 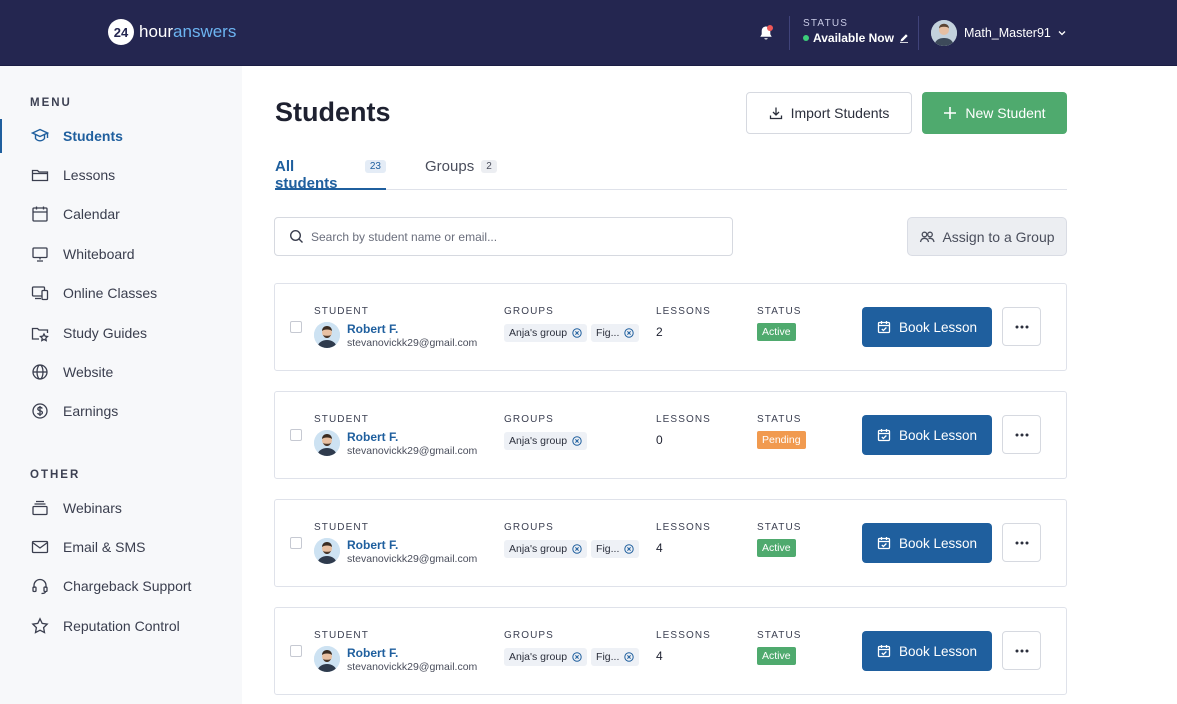 I want to click on search-box, so click(x=503, y=236).